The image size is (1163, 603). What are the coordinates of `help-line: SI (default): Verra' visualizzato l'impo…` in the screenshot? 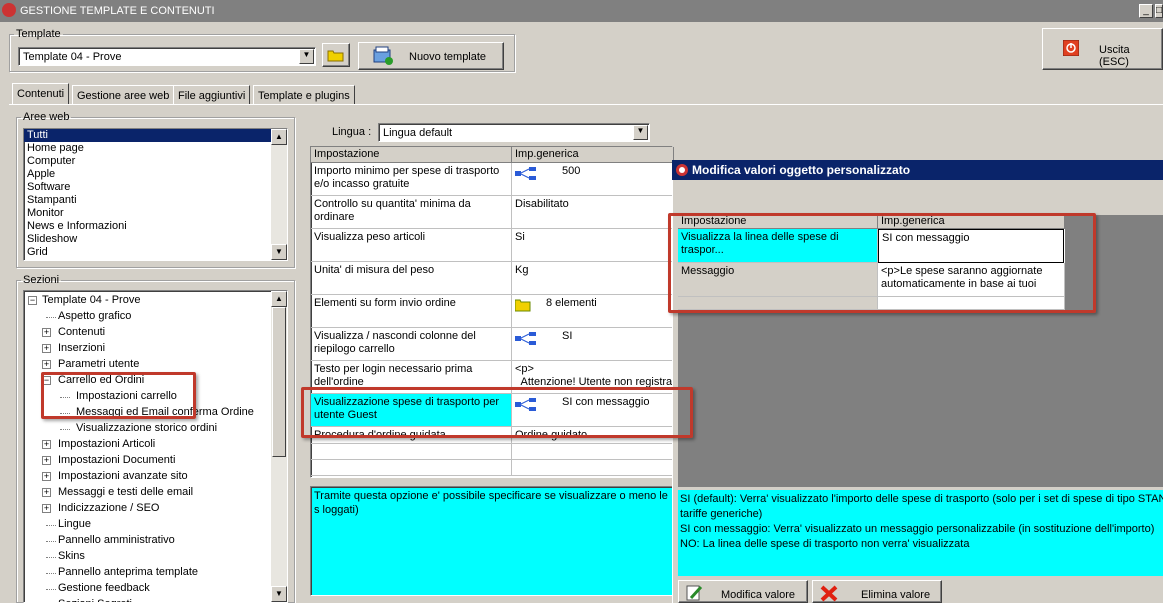 It's located at (921, 499).